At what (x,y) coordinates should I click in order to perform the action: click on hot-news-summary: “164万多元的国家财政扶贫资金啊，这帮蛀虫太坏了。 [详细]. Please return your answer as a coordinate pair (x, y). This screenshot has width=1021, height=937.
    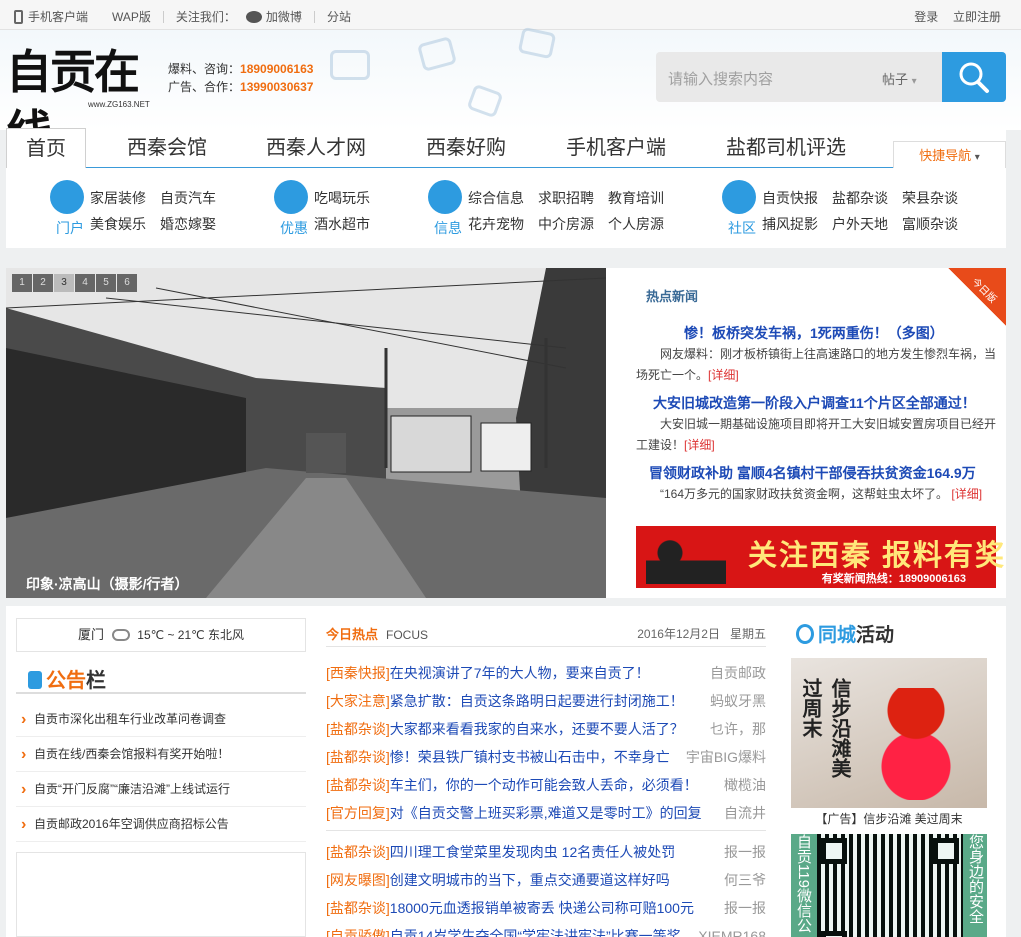
    Looking at the image, I should click on (821, 494).